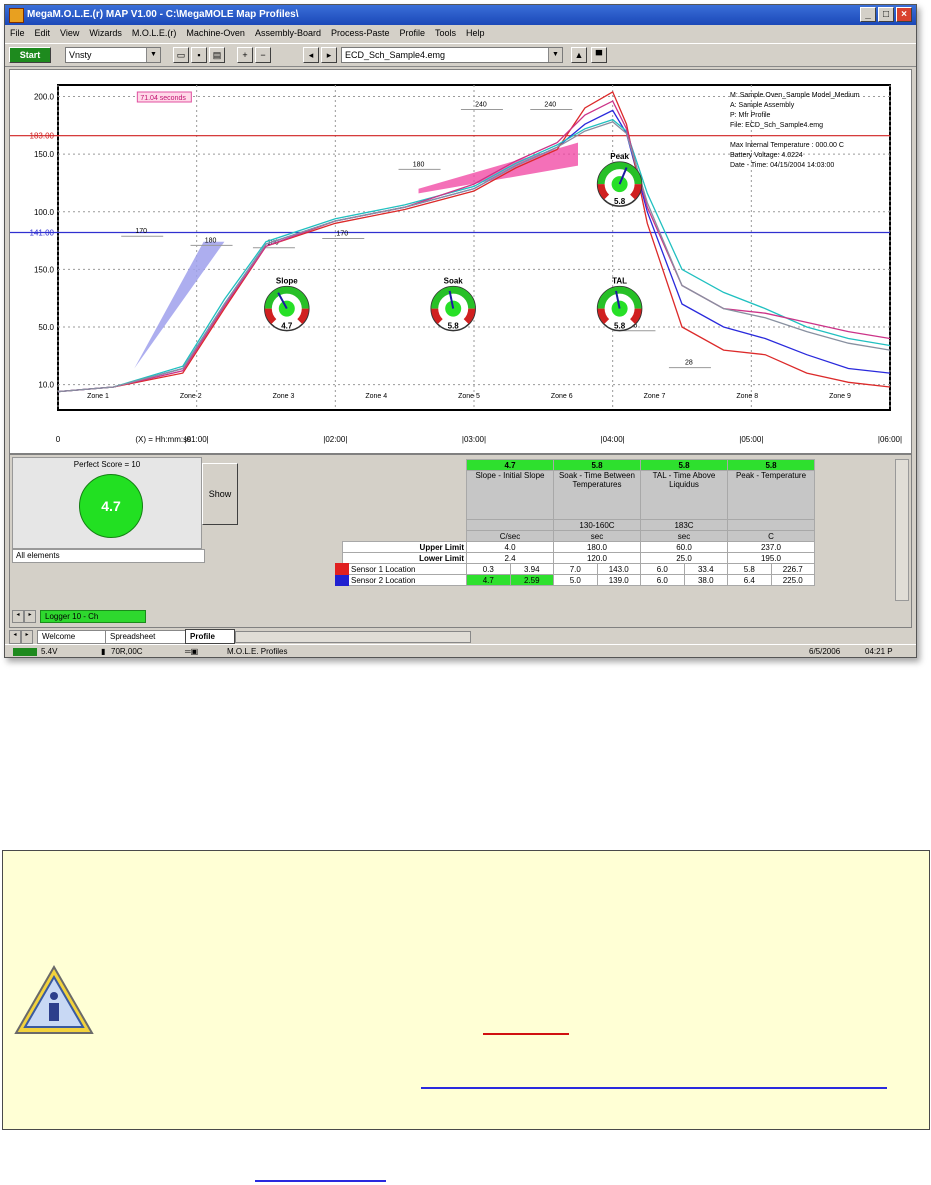 The width and height of the screenshot is (931, 1185). Describe the element at coordinates (792, 580) in the screenshot. I see `sensor-value: 225.0` at that location.